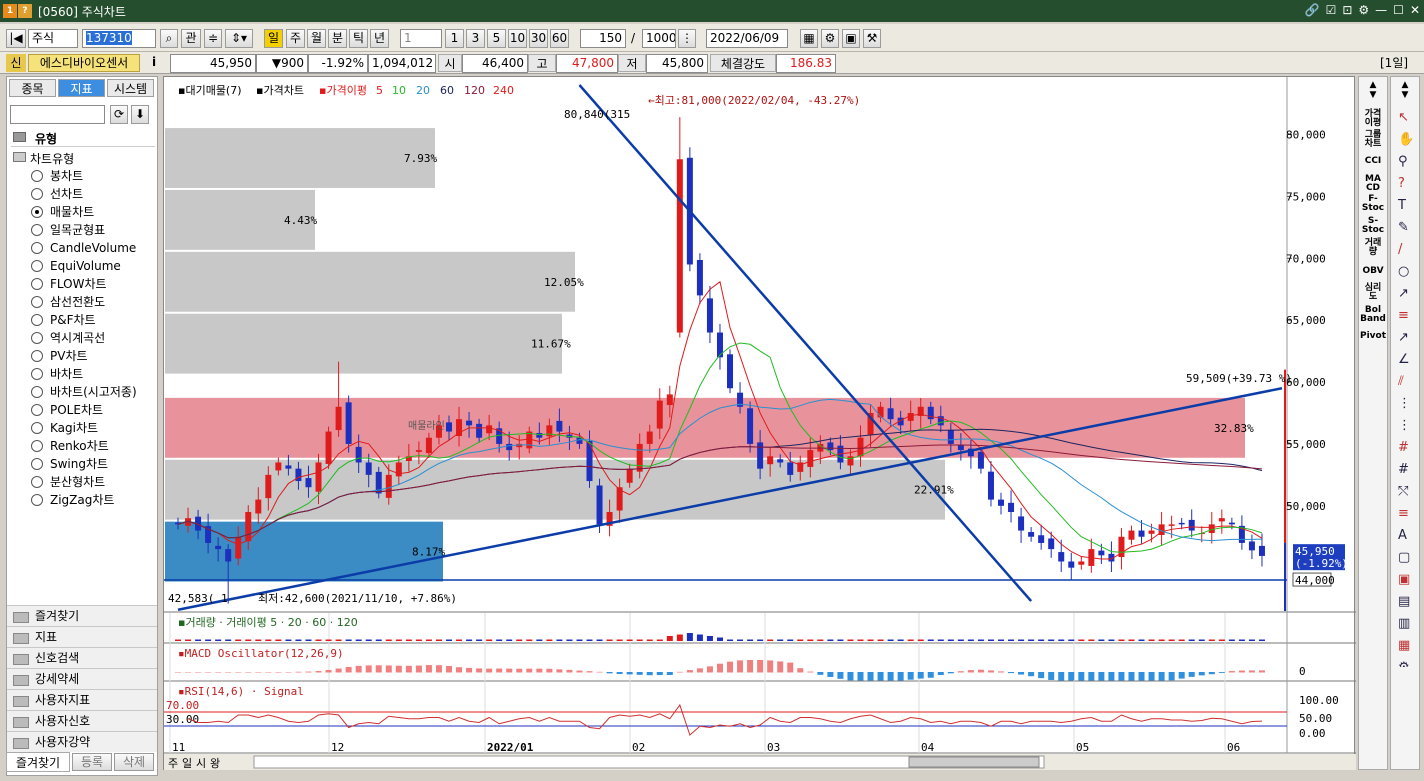 The width and height of the screenshot is (1424, 781). What do you see at coordinates (82, 636) in the screenshot?
I see `folder-item: 지표` at bounding box center [82, 636].